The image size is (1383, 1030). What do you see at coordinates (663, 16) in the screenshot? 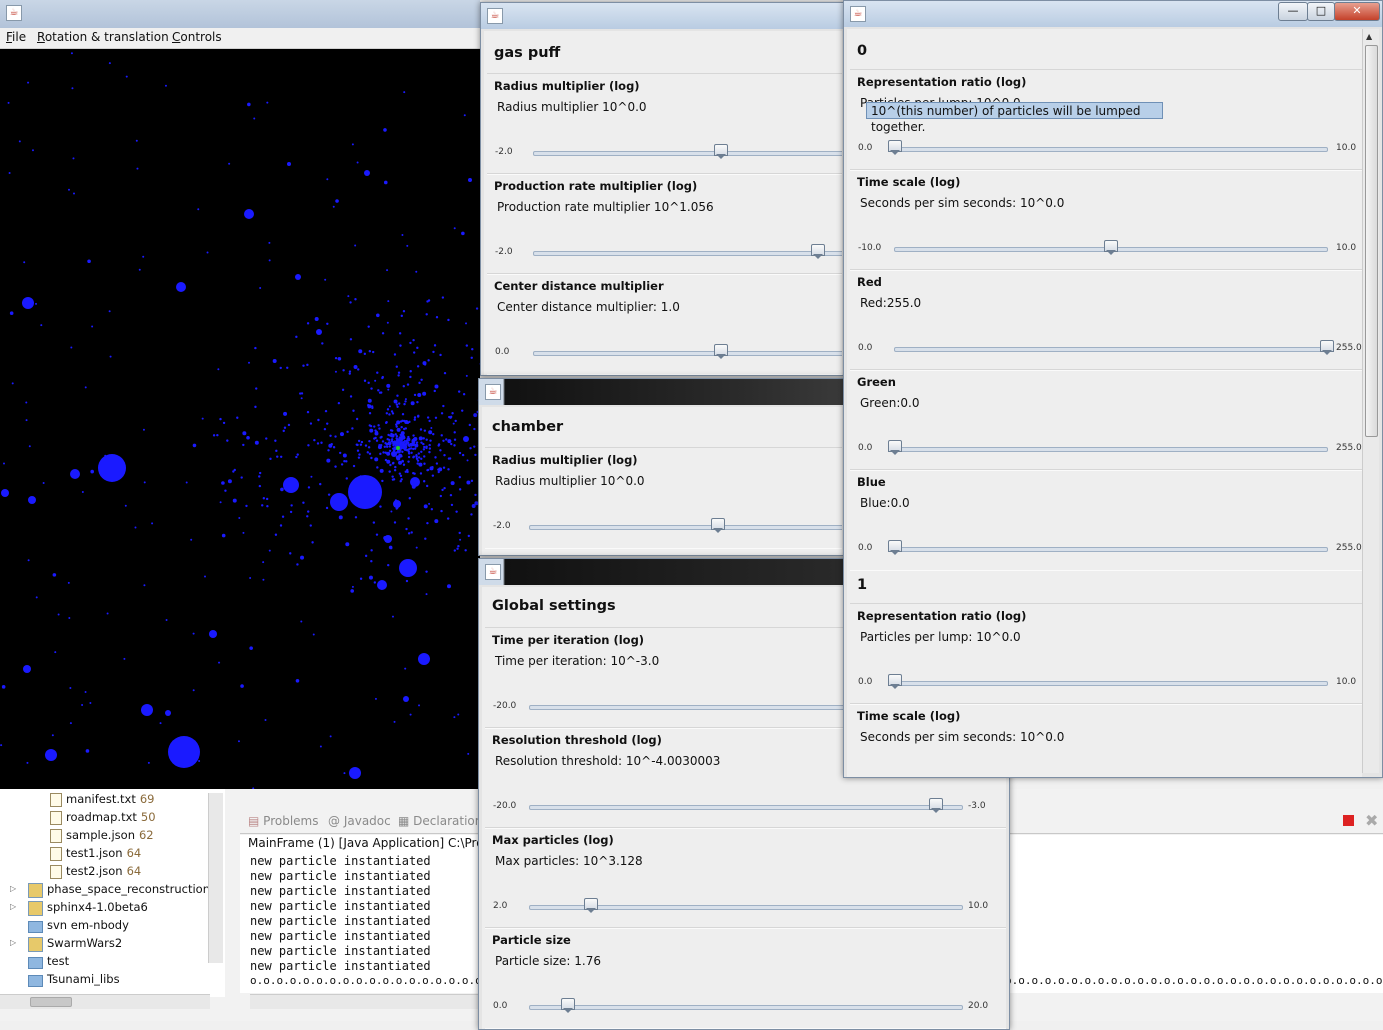
I see `gas-puff-titlebar: ☕` at bounding box center [663, 16].